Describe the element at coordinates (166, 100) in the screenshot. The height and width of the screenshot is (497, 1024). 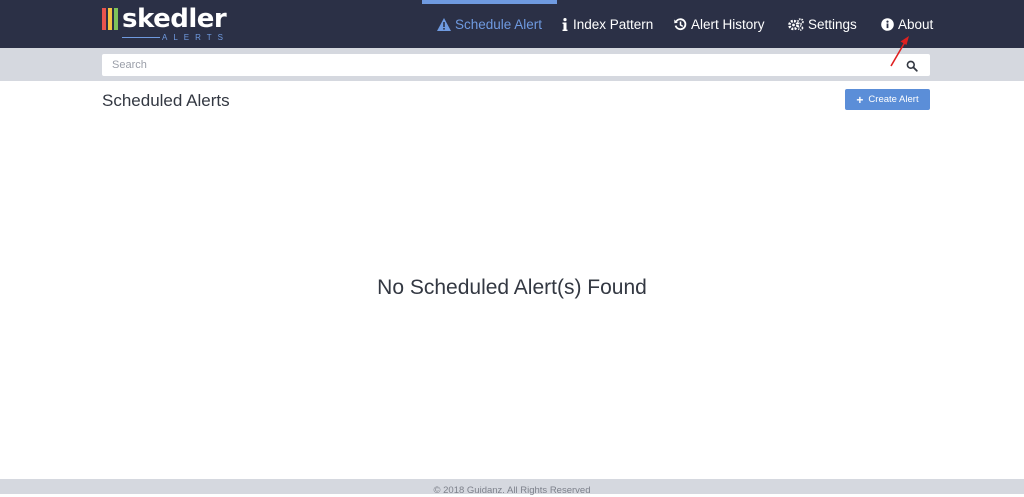
I see `page-title: Scheduled Alerts` at that location.